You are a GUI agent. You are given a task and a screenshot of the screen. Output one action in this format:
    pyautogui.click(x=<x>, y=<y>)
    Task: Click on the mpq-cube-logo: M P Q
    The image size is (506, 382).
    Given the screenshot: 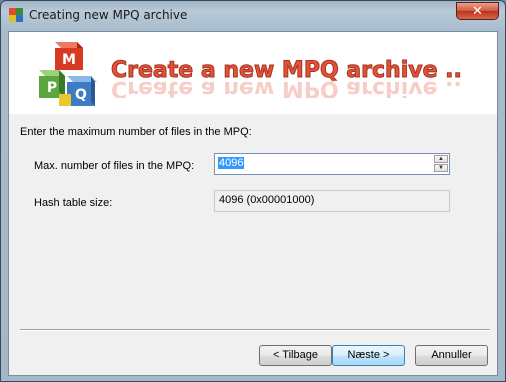 What is the action you would take?
    pyautogui.click(x=68, y=74)
    